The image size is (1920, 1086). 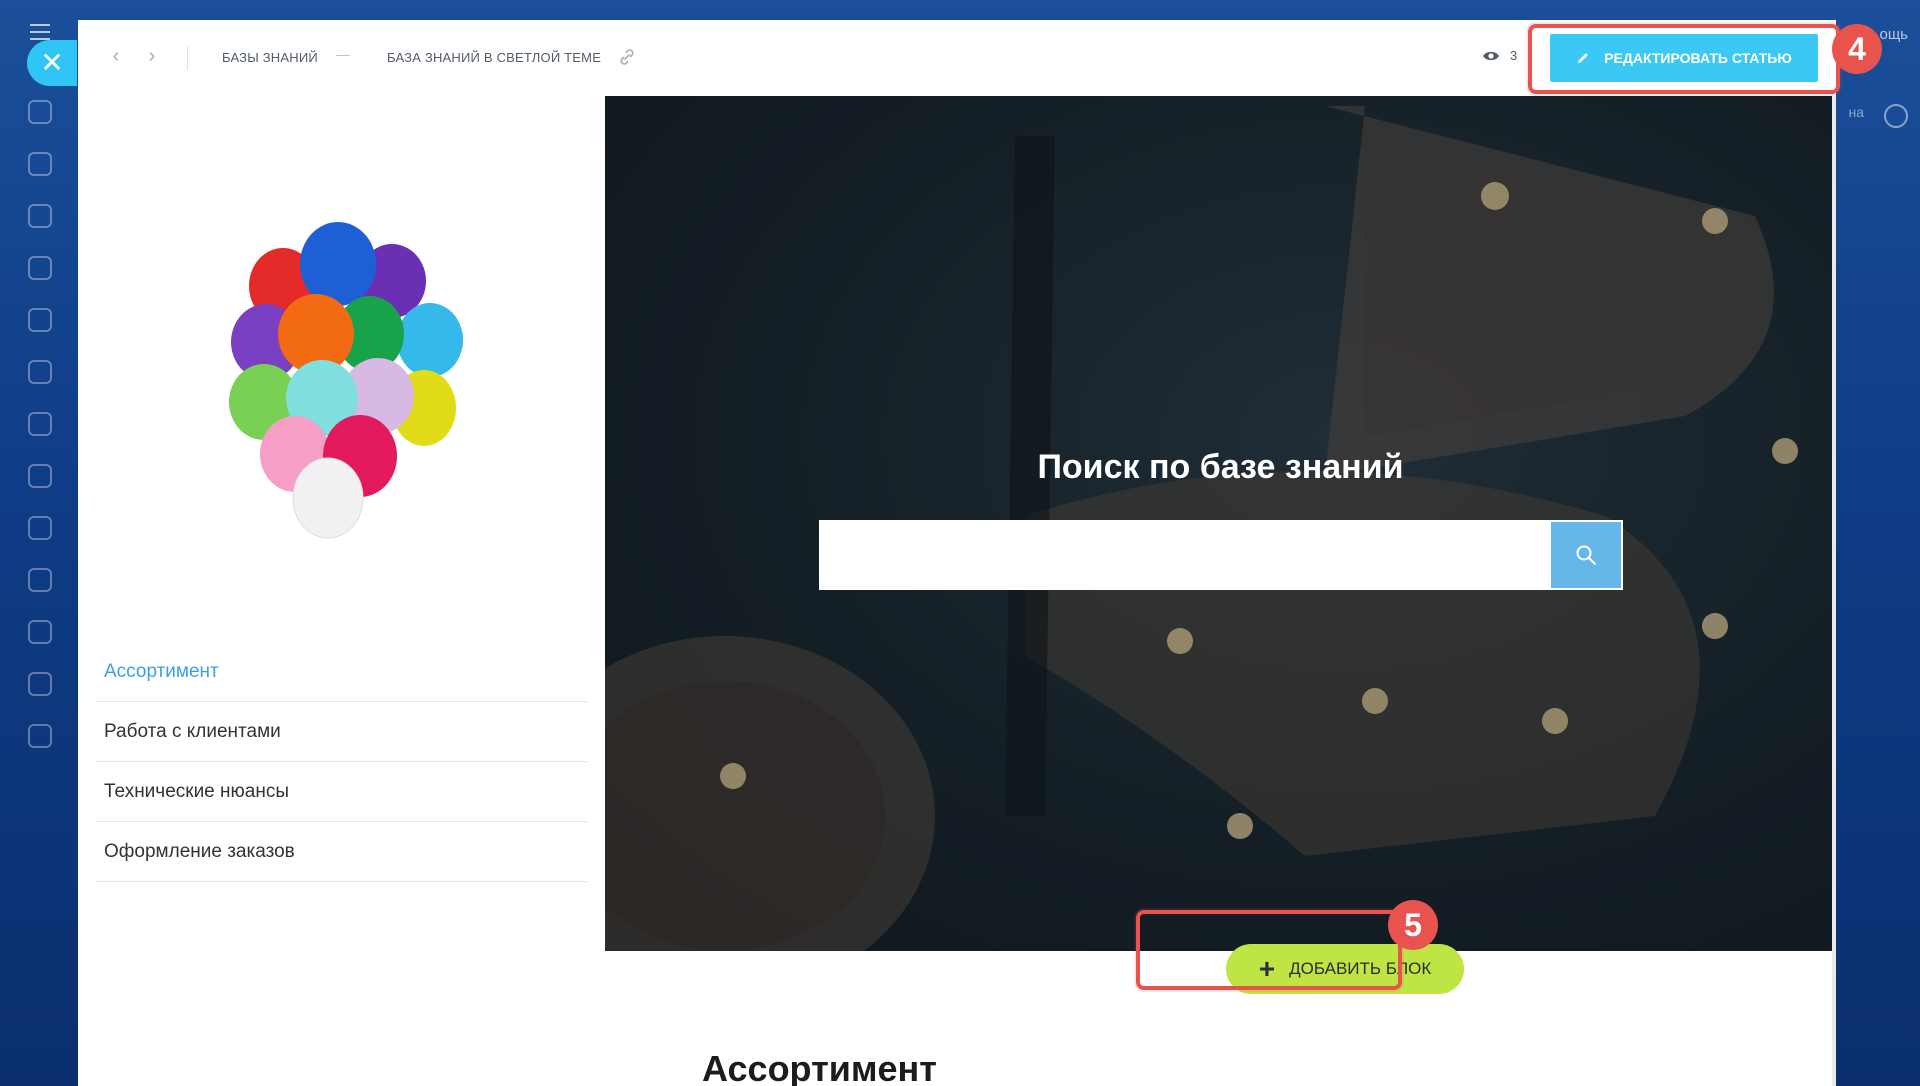 I want to click on views-count: 3, so click(x=1514, y=55).